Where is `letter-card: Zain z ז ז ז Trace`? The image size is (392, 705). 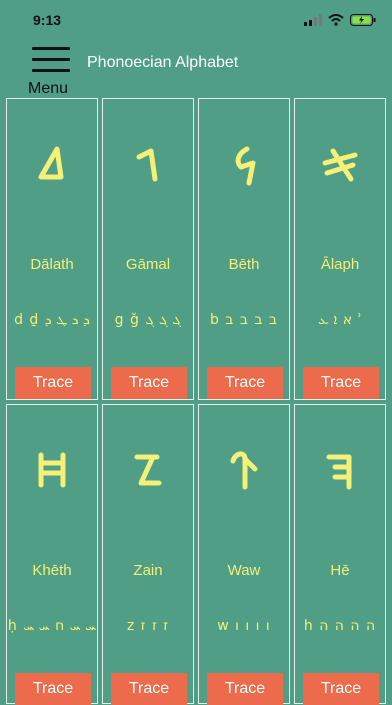 letter-card: Zain z ז ז ז Trace is located at coordinates (148, 554).